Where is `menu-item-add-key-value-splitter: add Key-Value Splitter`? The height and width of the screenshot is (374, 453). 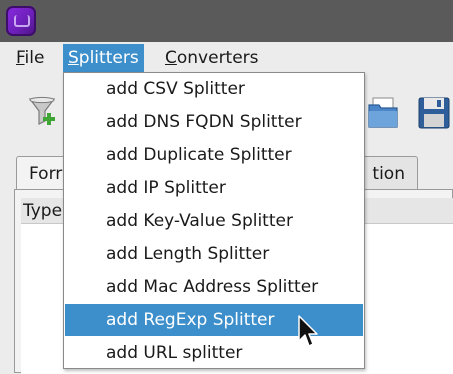 menu-item-add-key-value-splitter: add Key-Value Splitter is located at coordinates (214, 221).